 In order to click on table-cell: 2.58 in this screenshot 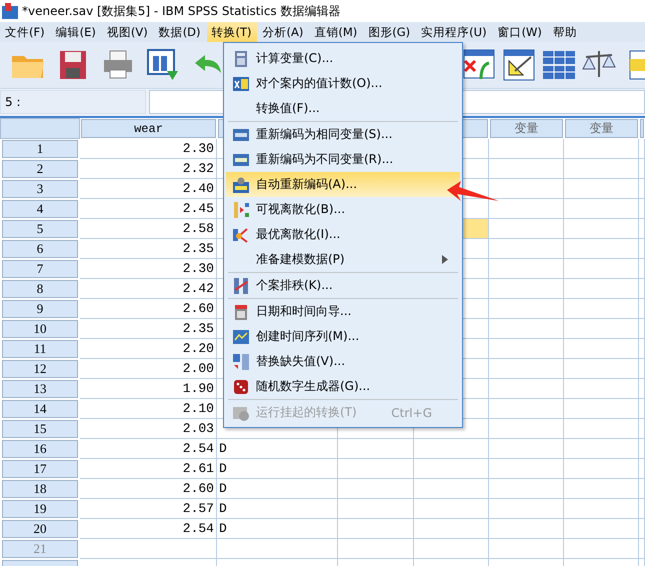, I will do `click(148, 229)`.